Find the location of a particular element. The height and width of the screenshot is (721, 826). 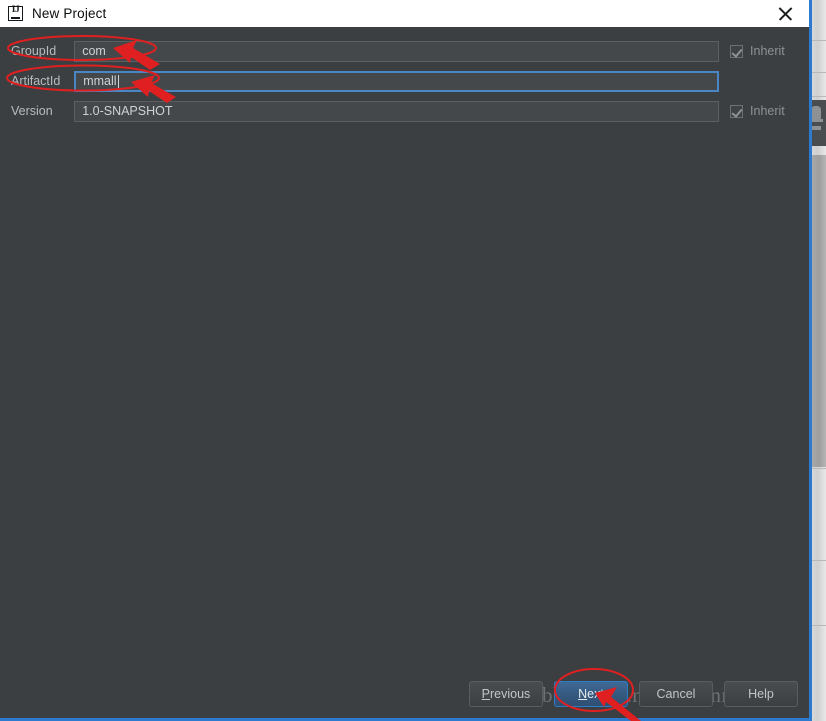

background-scrollbar-thumb is located at coordinates (819, 311).